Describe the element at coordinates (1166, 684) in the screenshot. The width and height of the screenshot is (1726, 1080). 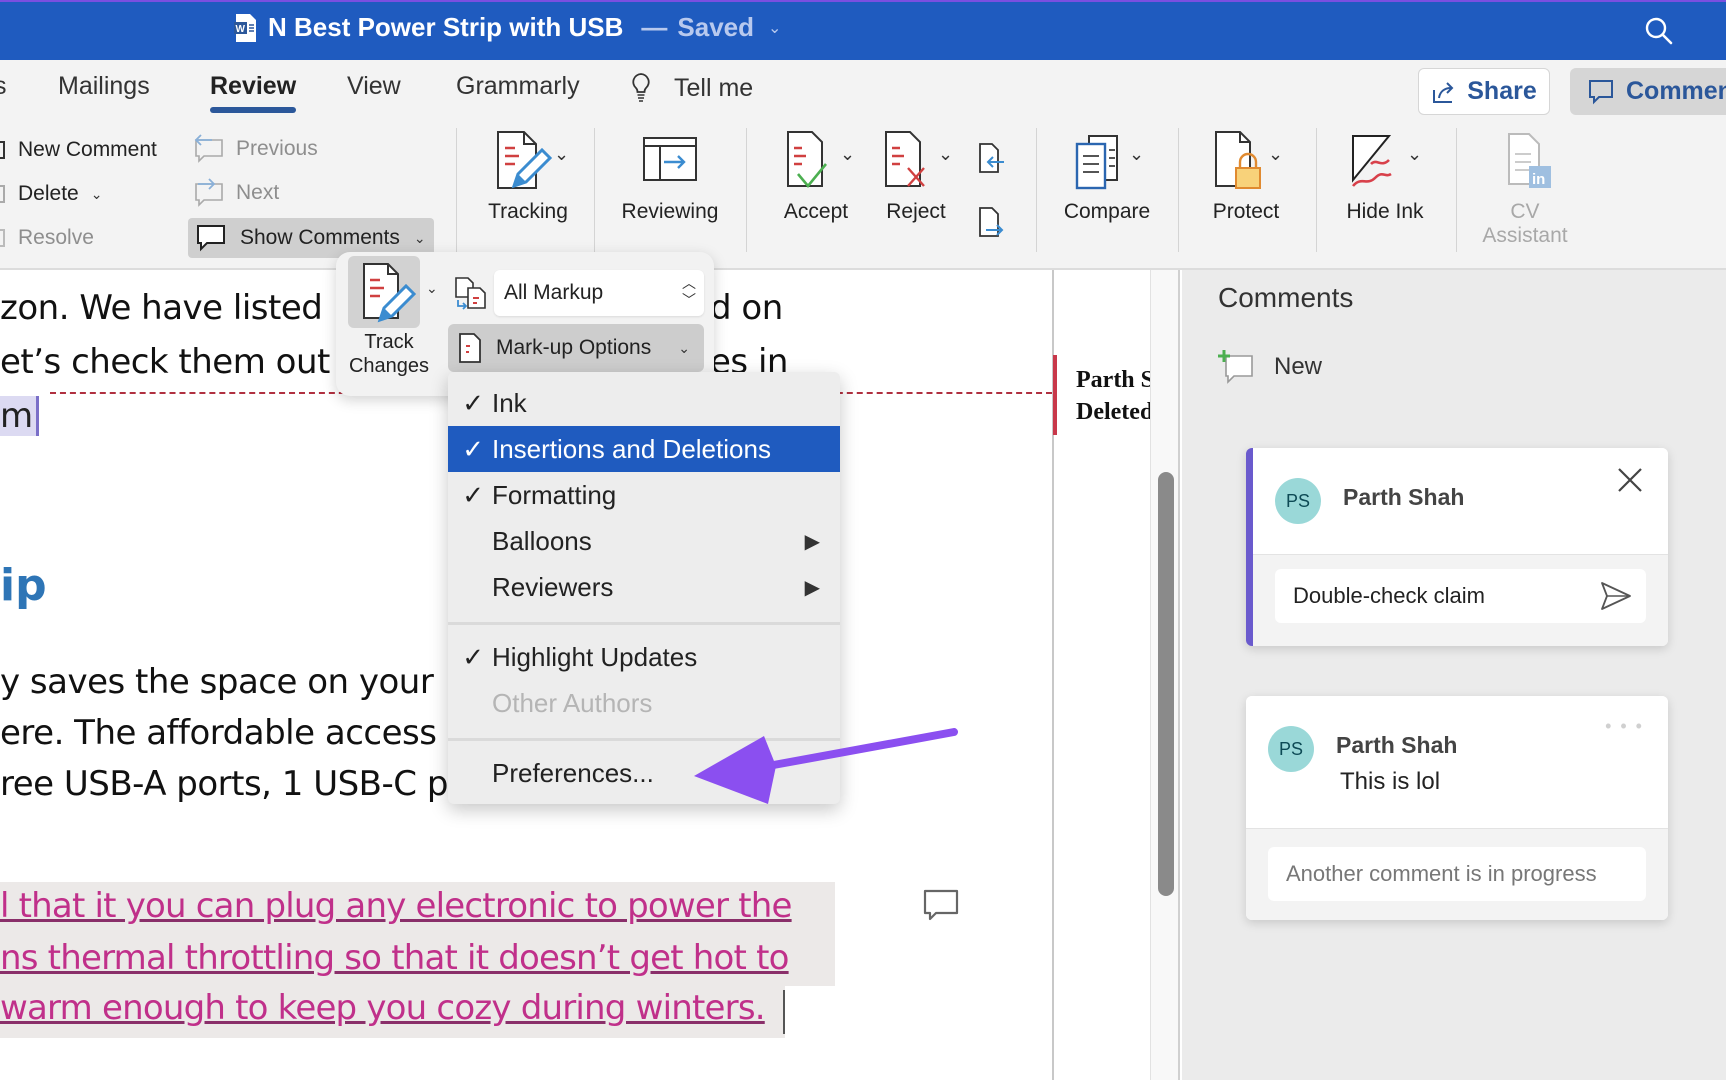
I see `scrollbar-thumb` at that location.